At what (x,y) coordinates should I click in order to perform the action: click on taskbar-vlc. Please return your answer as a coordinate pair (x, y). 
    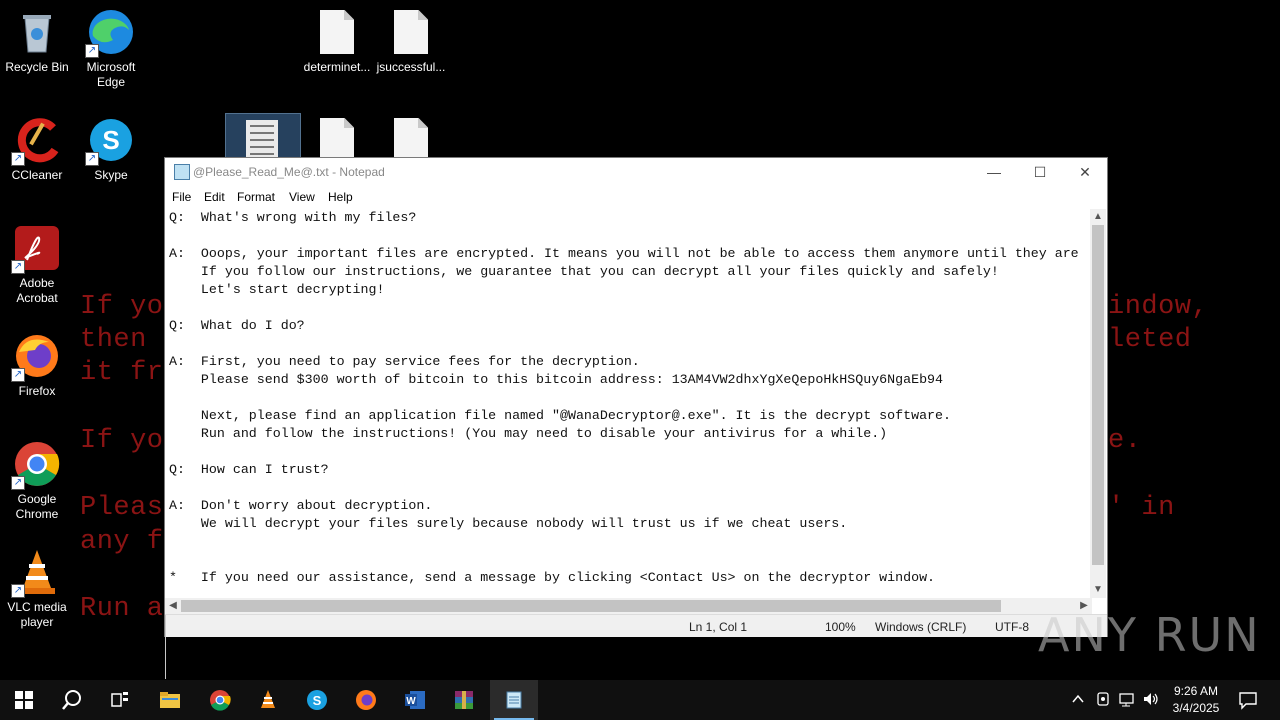
    Looking at the image, I should click on (268, 700).